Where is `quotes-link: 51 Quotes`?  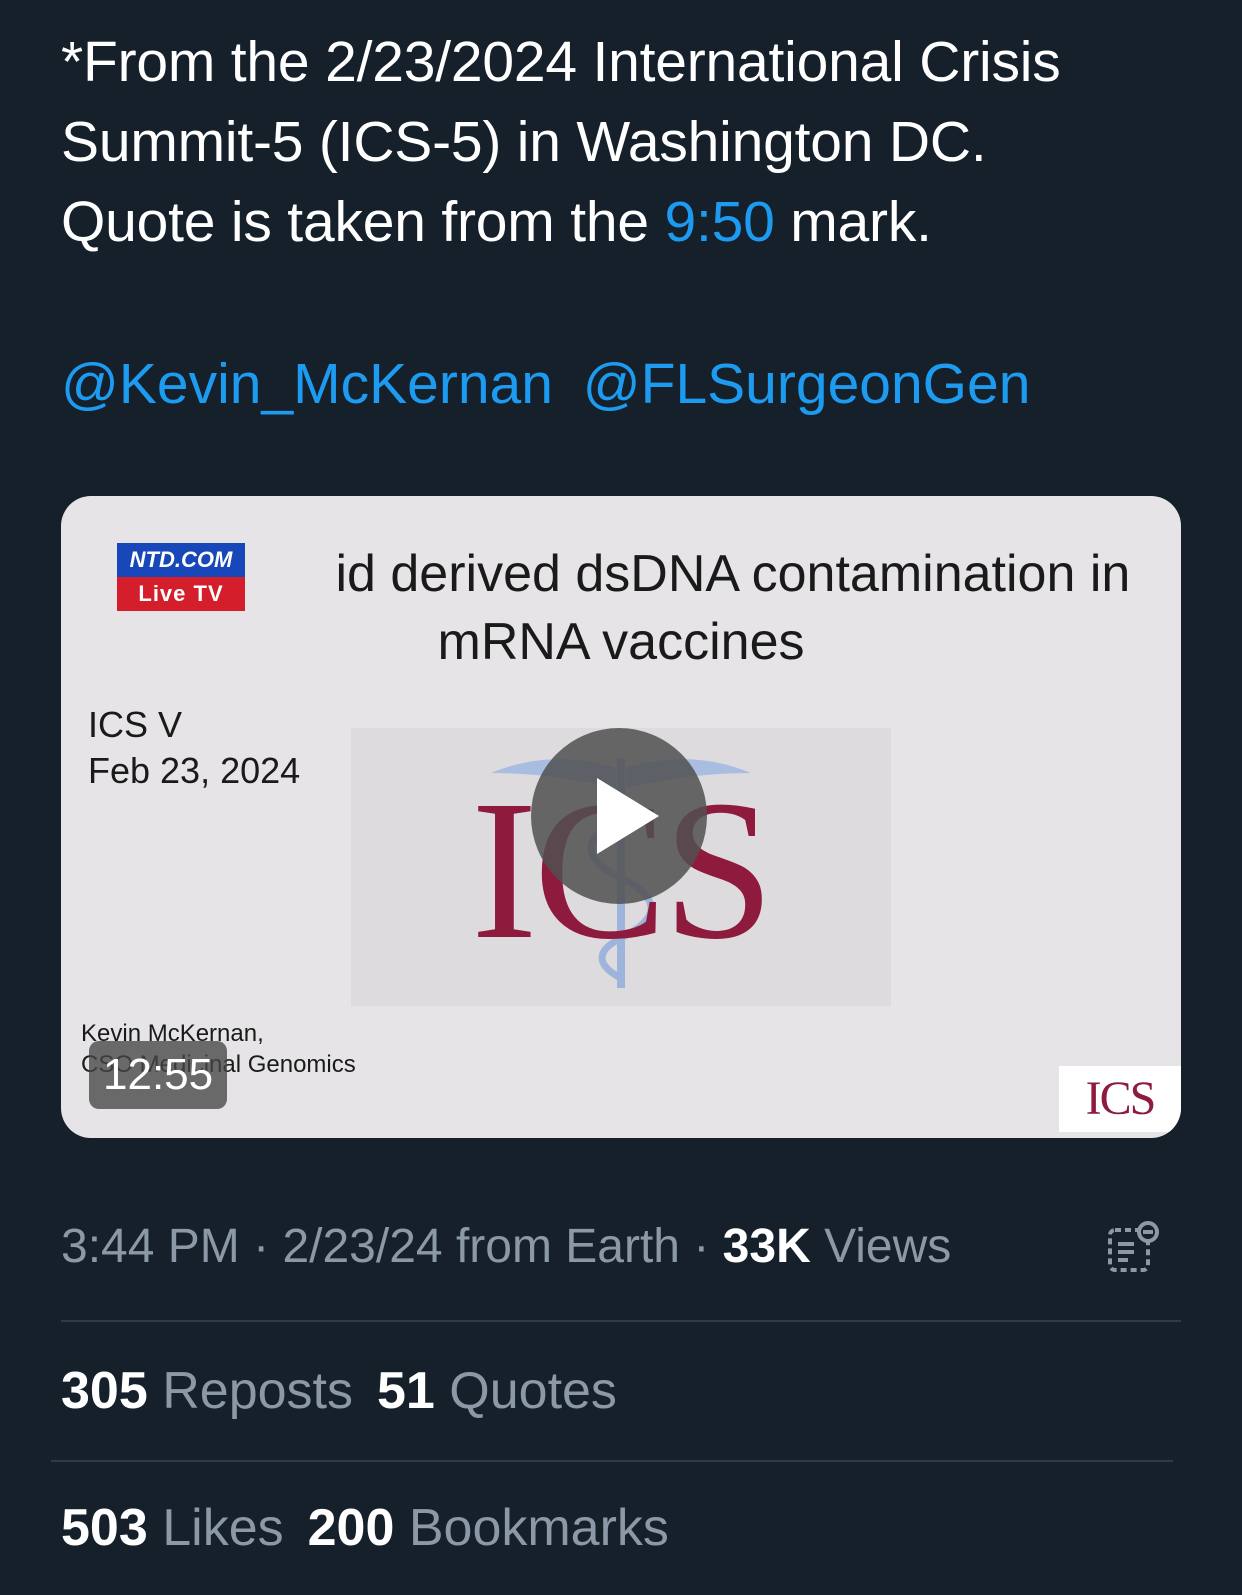
quotes-link: 51 Quotes is located at coordinates (497, 1391).